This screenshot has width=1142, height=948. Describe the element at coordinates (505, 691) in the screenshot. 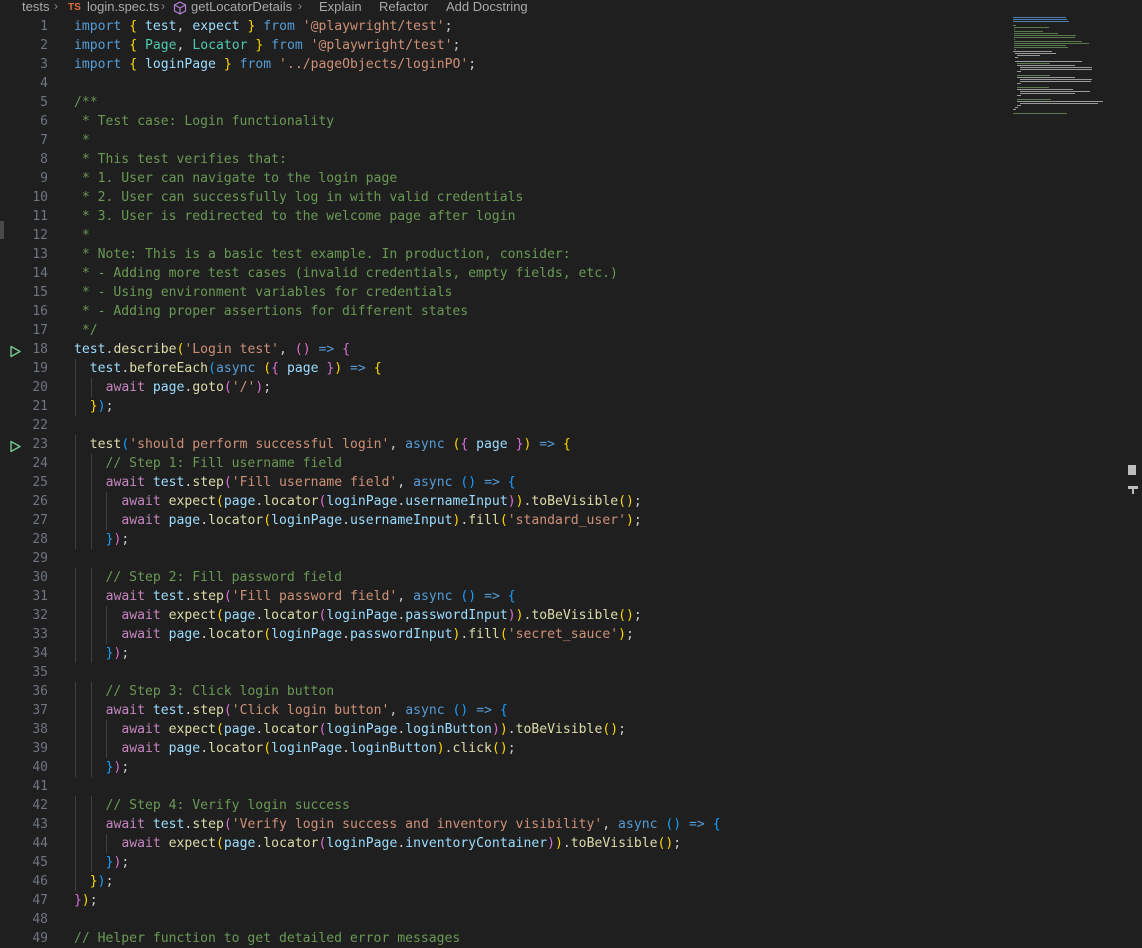

I see `code-line: 36 // Step 3: Click login button` at that location.